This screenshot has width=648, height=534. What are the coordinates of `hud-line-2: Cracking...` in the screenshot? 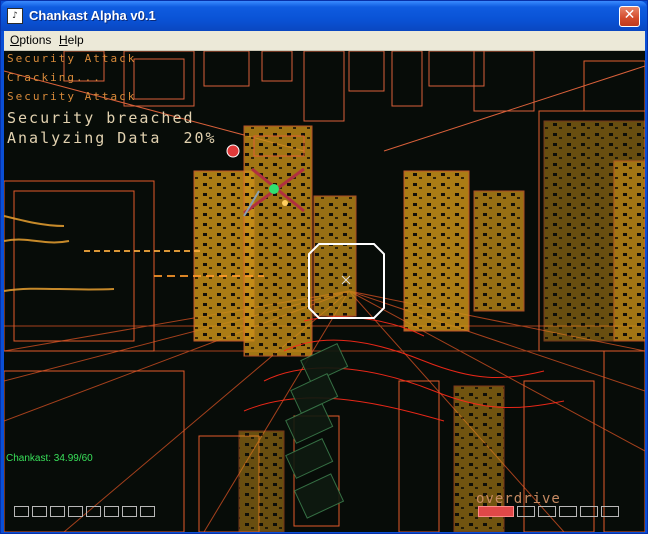 It's located at (54, 77).